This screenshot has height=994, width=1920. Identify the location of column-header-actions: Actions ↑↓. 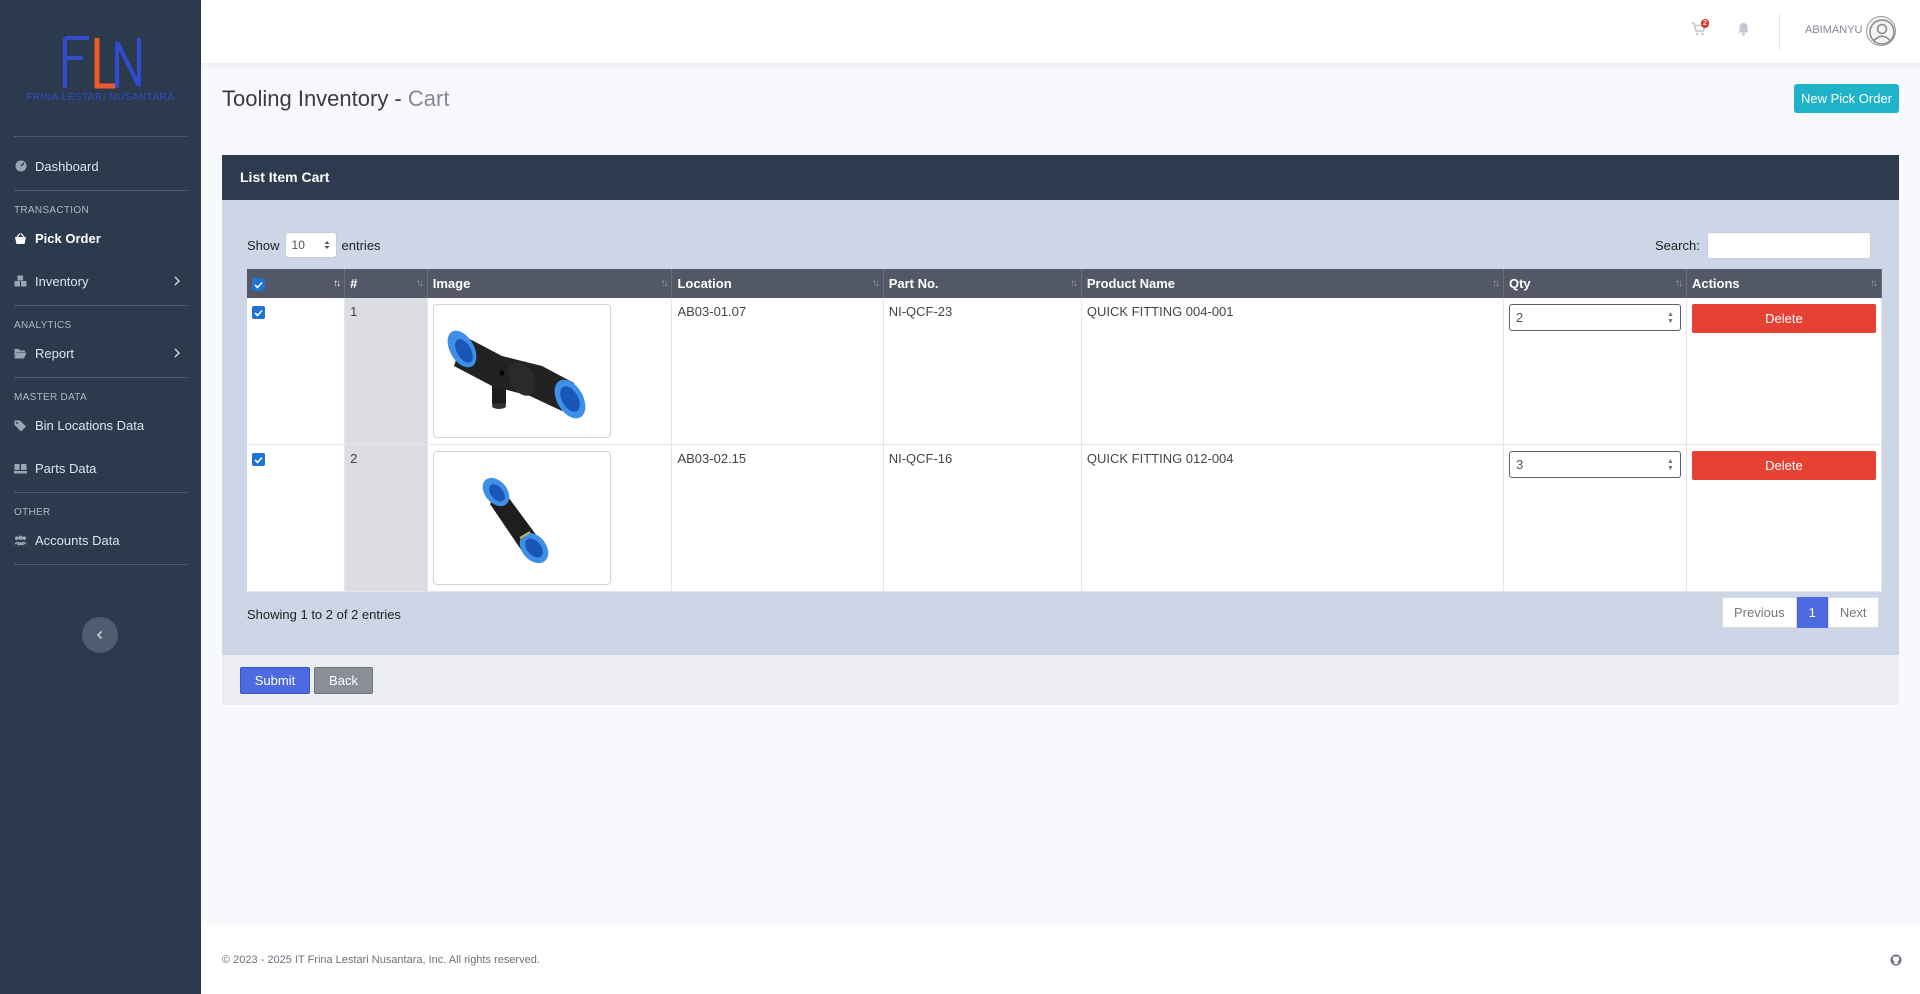
(1784, 283).